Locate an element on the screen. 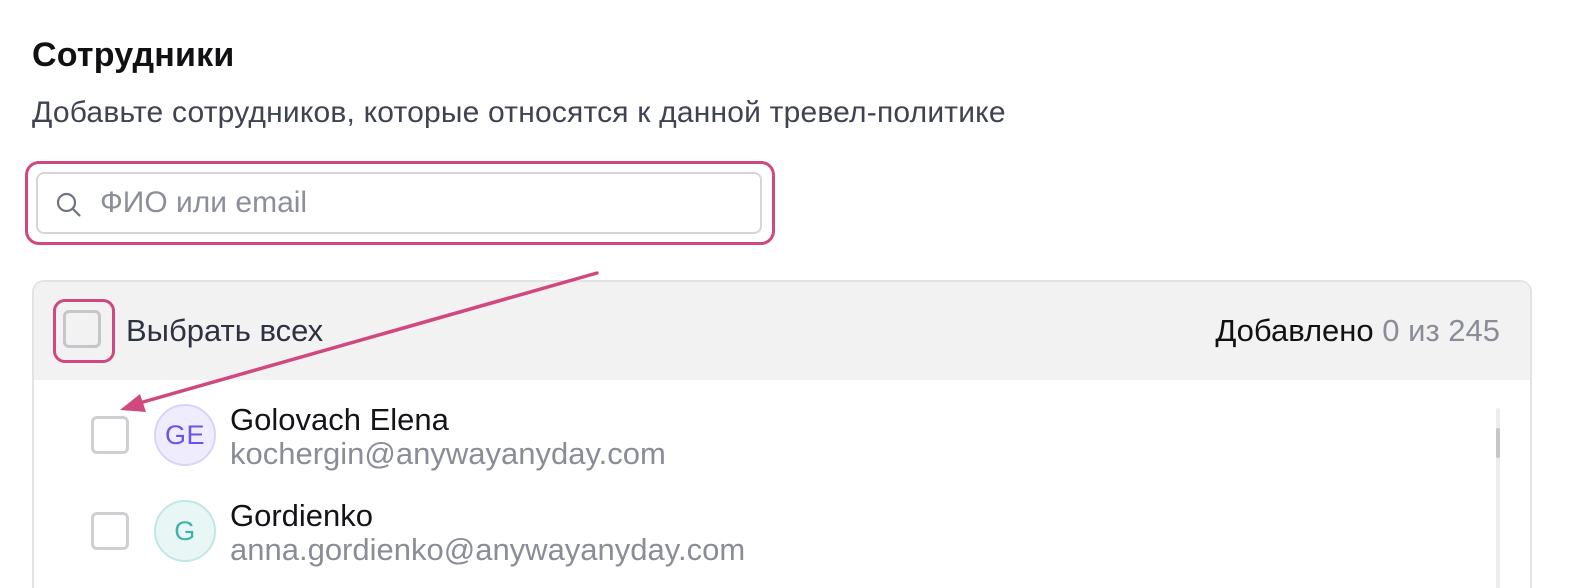  search-icon is located at coordinates (68, 204).